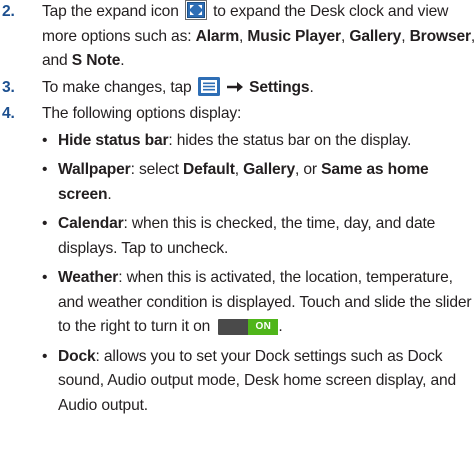 The width and height of the screenshot is (476, 457). Describe the element at coordinates (142, 113) in the screenshot. I see `step-text: The following options display:` at that location.